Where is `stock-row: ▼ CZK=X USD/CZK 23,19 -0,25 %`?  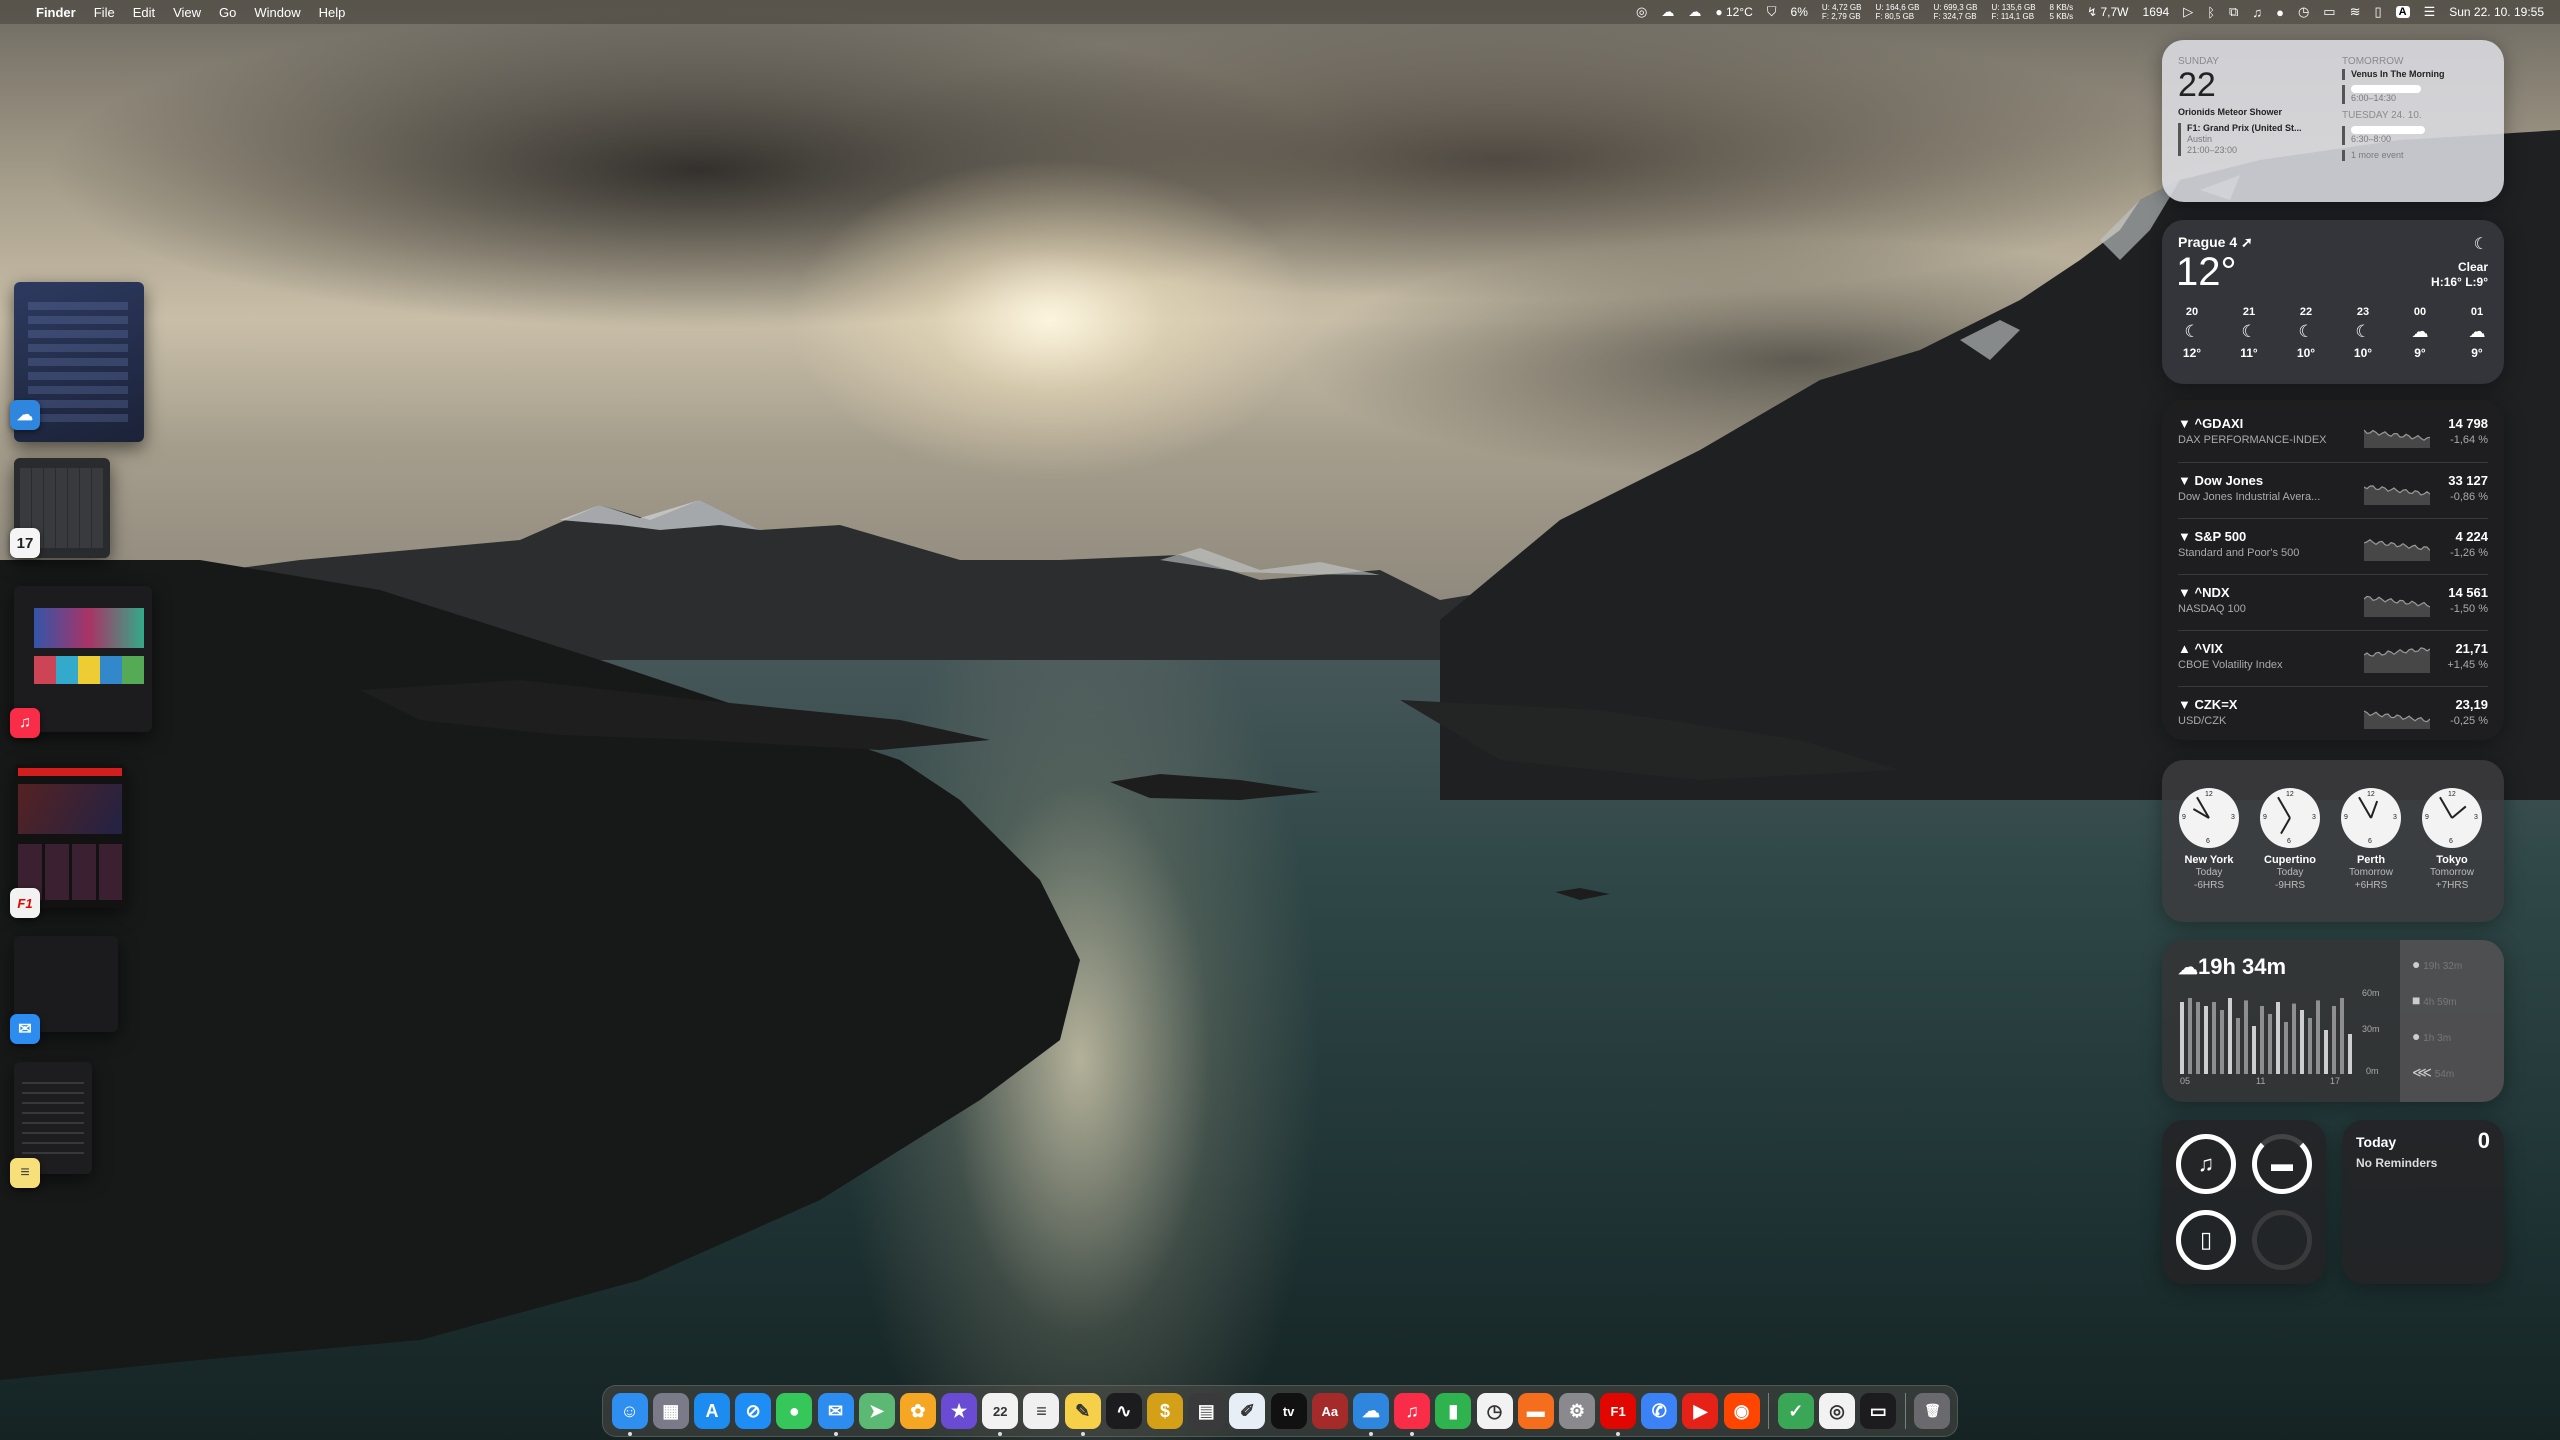 stock-row: ▼ CZK=X USD/CZK 23,19 -0,25 % is located at coordinates (2333, 714).